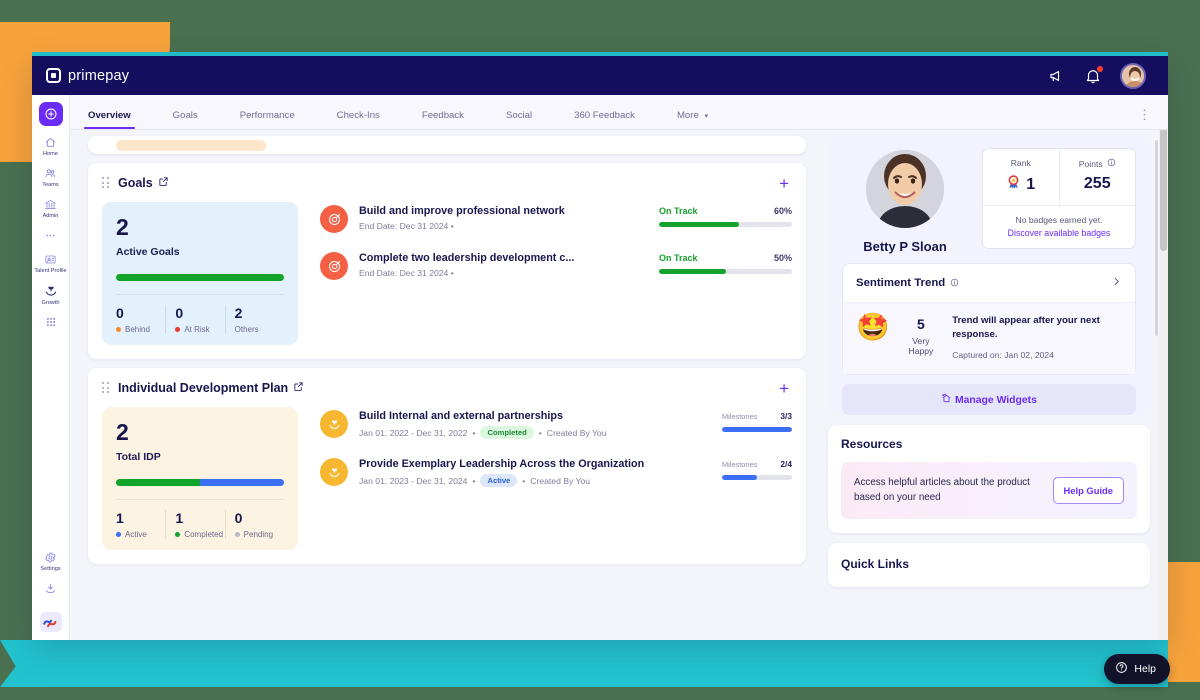 Image resolution: width=1200 pixels, height=700 pixels. I want to click on brand-logo: primepay, so click(87, 76).